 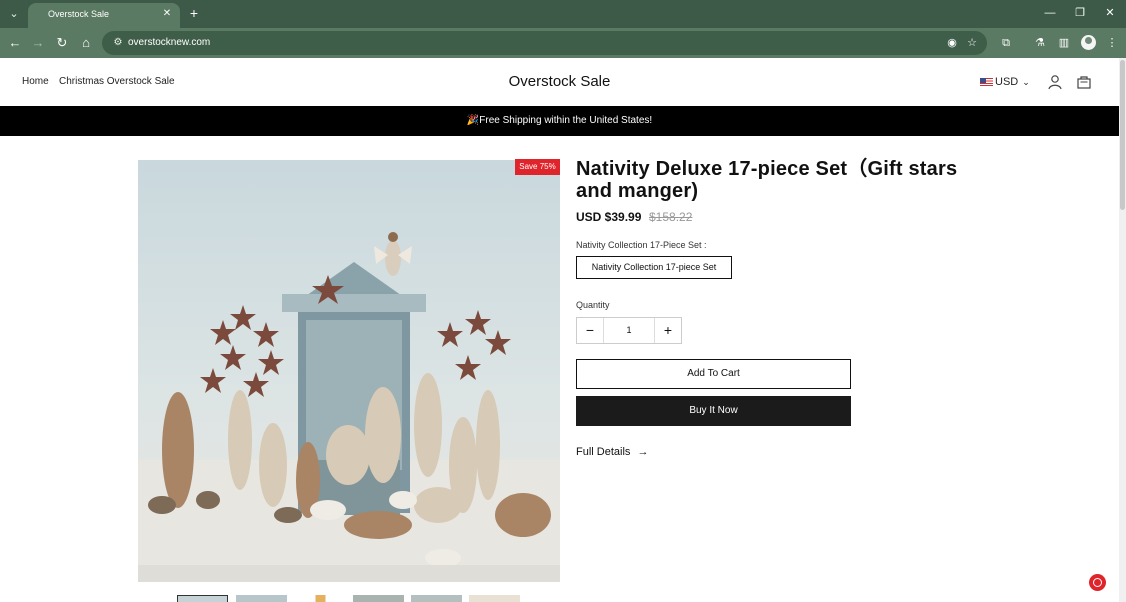 What do you see at coordinates (952, 43) in the screenshot?
I see `eye-off-icon: ◉` at bounding box center [952, 43].